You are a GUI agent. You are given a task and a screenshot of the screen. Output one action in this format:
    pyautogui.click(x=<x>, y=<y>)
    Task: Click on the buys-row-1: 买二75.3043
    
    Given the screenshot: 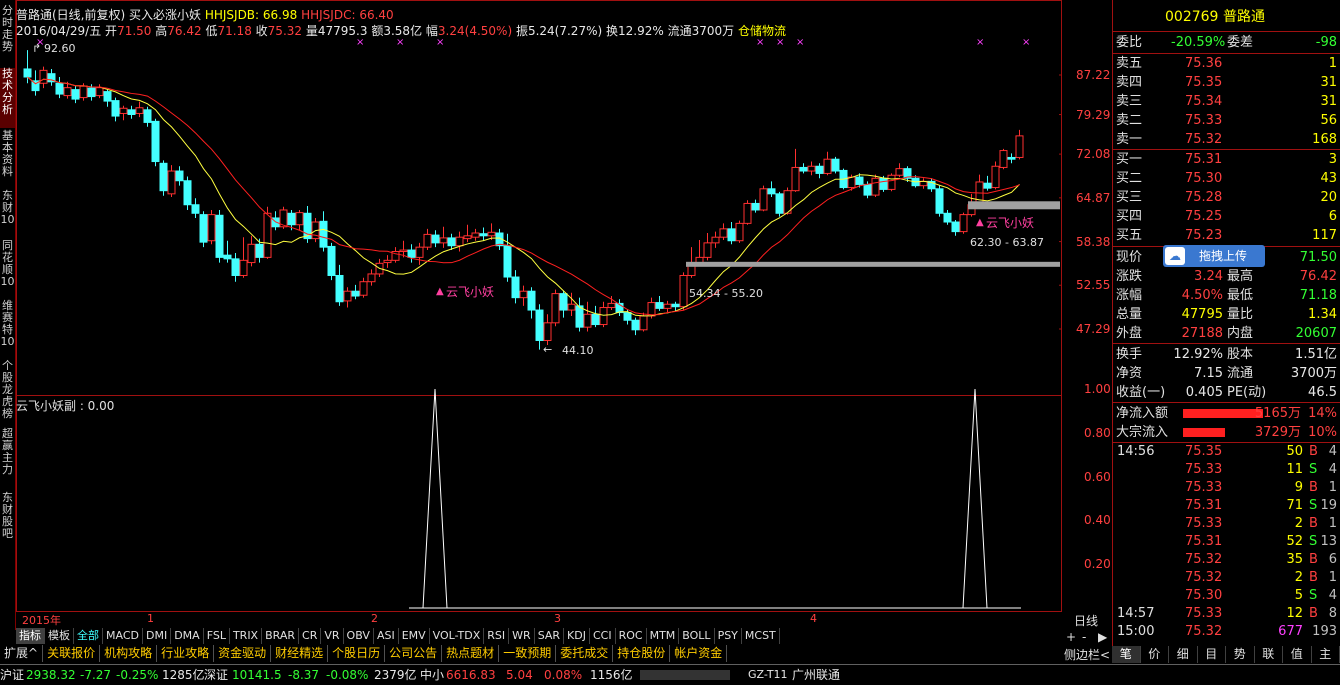 What is the action you would take?
    pyautogui.click(x=1226, y=178)
    